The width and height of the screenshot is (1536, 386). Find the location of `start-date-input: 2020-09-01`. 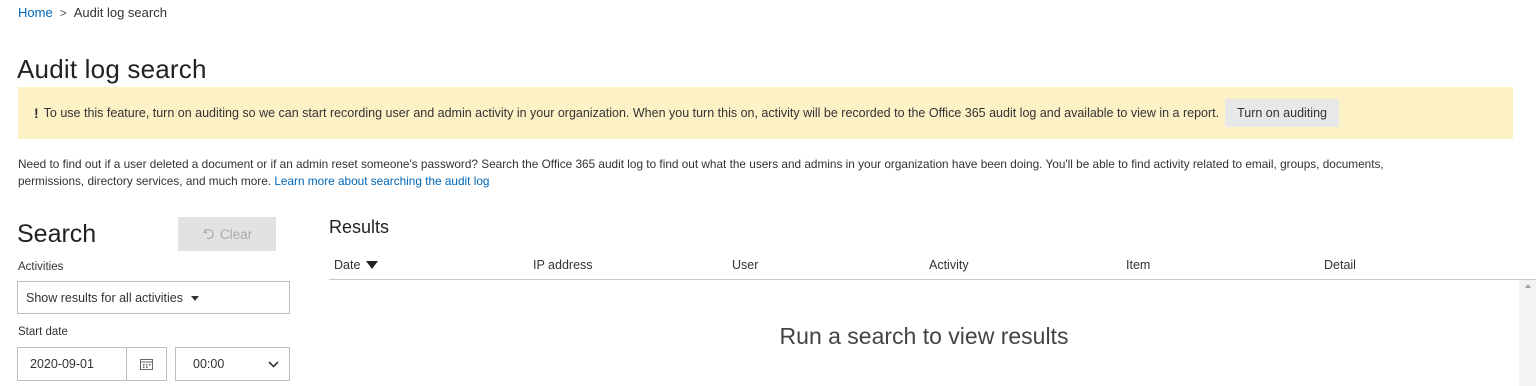

start-date-input: 2020-09-01 is located at coordinates (72, 364).